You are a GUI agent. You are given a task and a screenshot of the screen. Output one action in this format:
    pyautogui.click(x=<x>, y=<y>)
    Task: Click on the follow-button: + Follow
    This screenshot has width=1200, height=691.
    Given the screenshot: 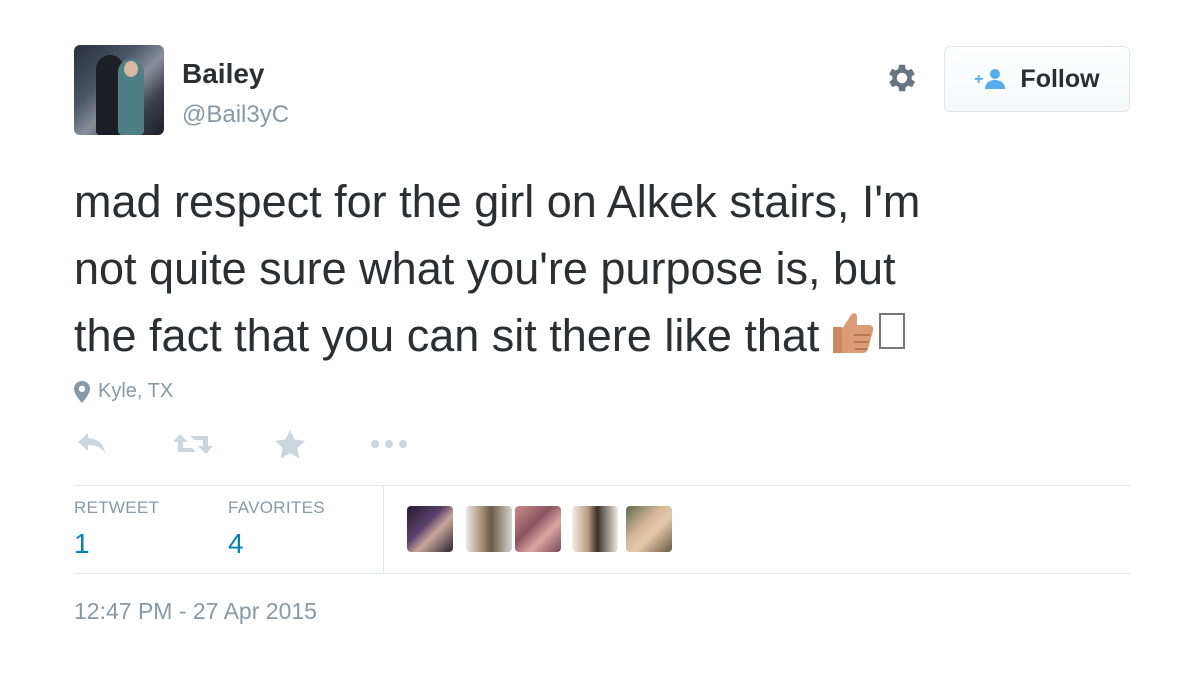 What is the action you would take?
    pyautogui.click(x=1037, y=79)
    